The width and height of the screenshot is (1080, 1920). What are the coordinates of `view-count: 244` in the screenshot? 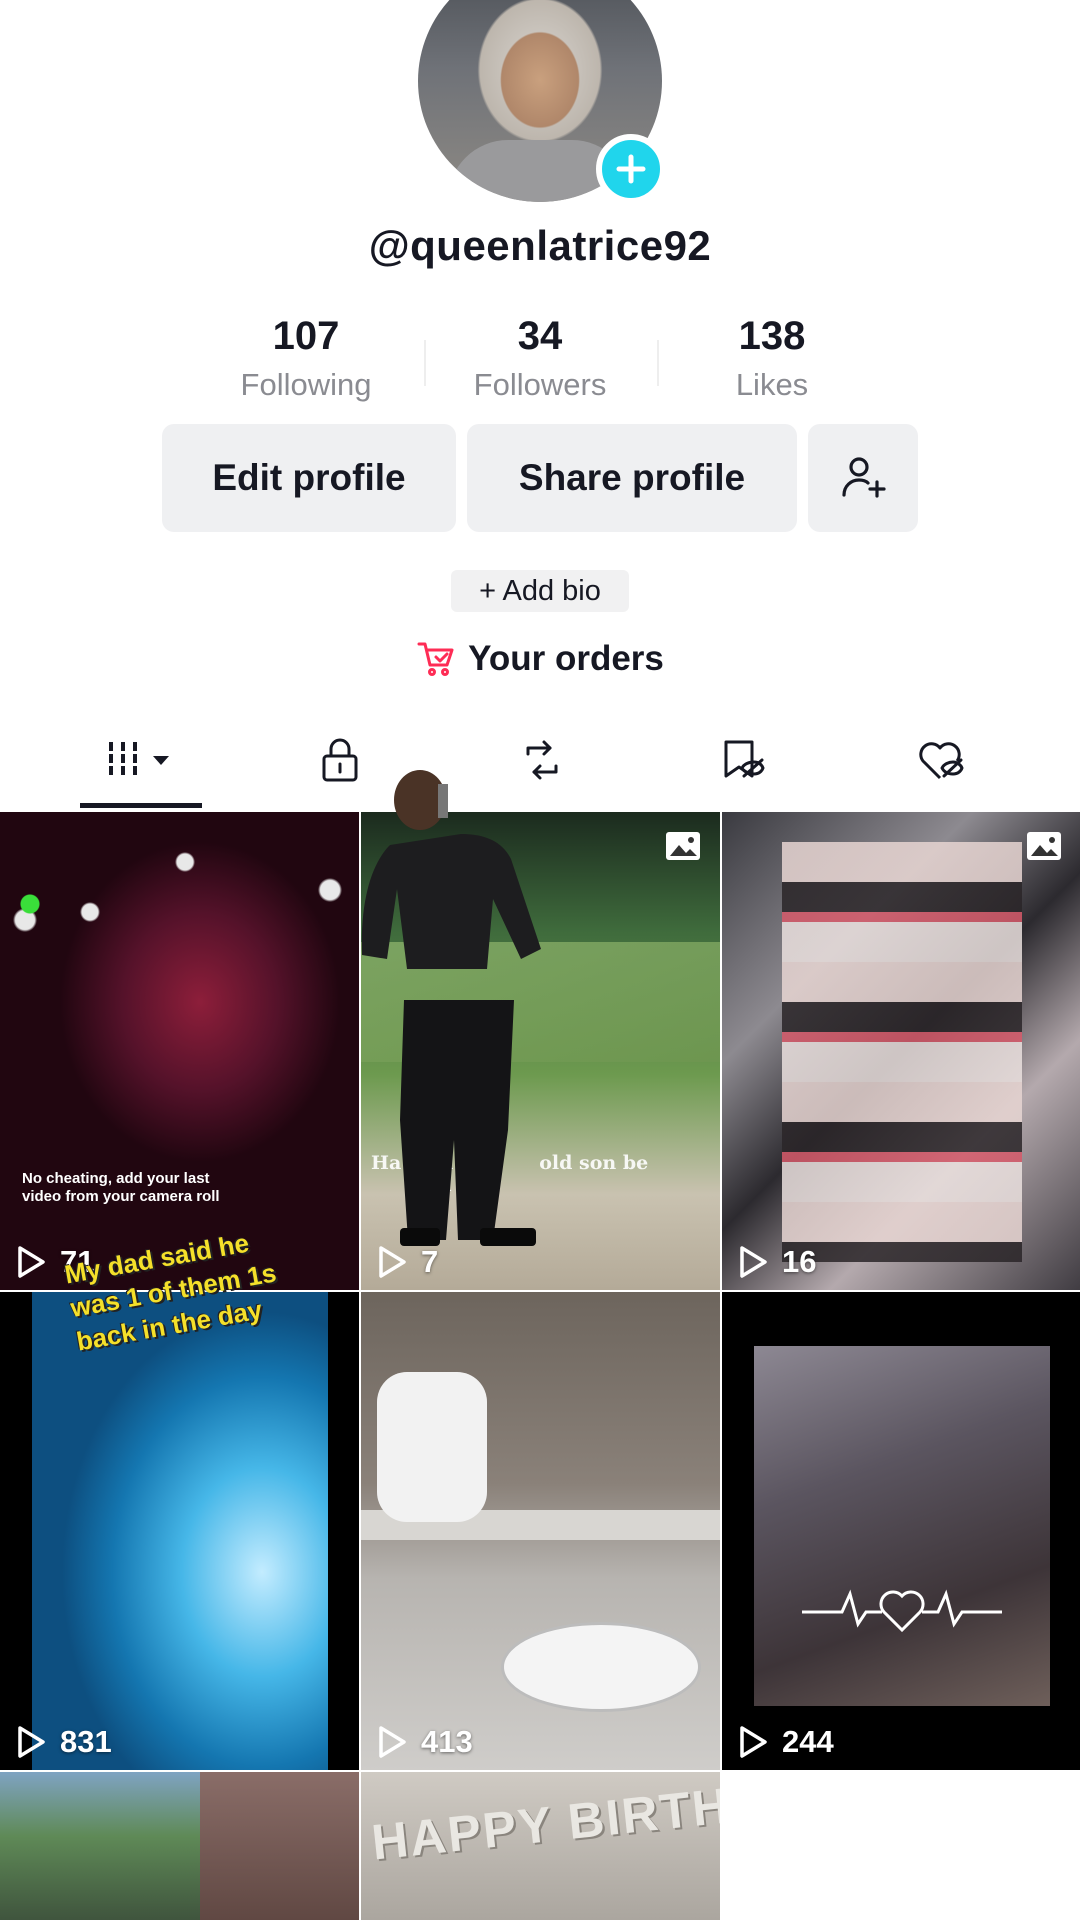 It's located at (786, 1742).